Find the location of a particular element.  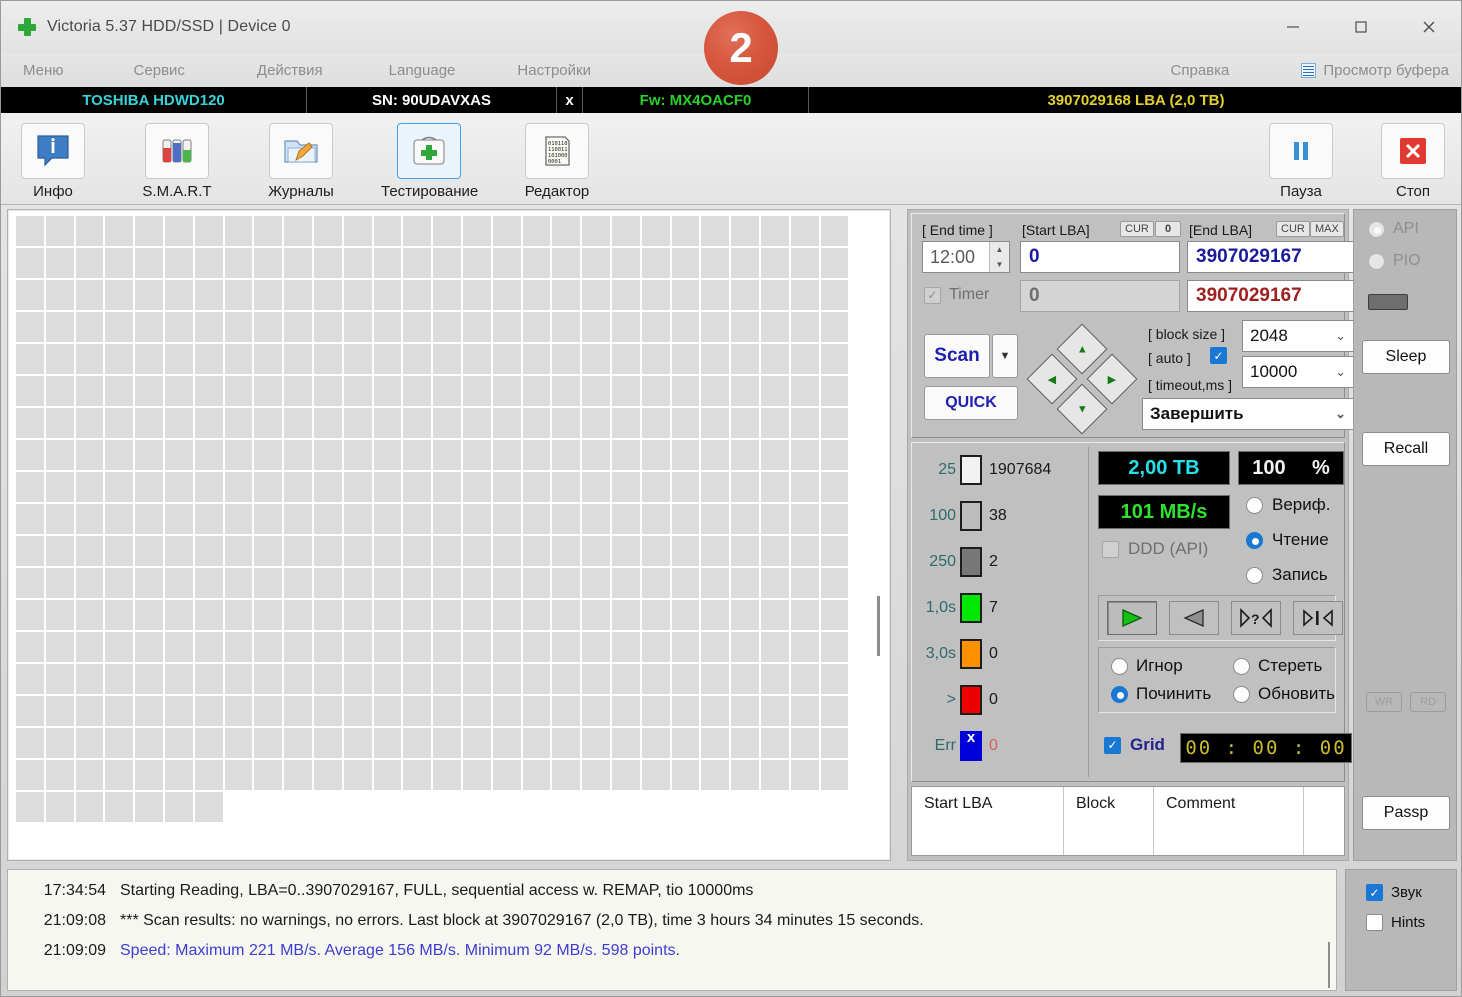

timer-checkbox-row: ✓ Timer is located at coordinates (956, 295).